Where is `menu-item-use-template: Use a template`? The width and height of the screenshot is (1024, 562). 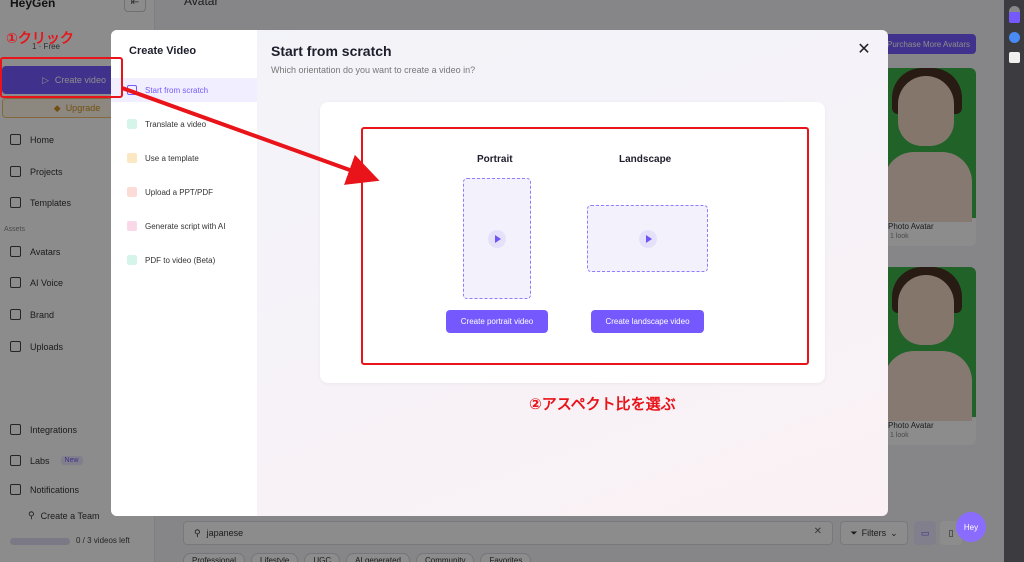
menu-item-use-template: Use a template is located at coordinates (184, 158).